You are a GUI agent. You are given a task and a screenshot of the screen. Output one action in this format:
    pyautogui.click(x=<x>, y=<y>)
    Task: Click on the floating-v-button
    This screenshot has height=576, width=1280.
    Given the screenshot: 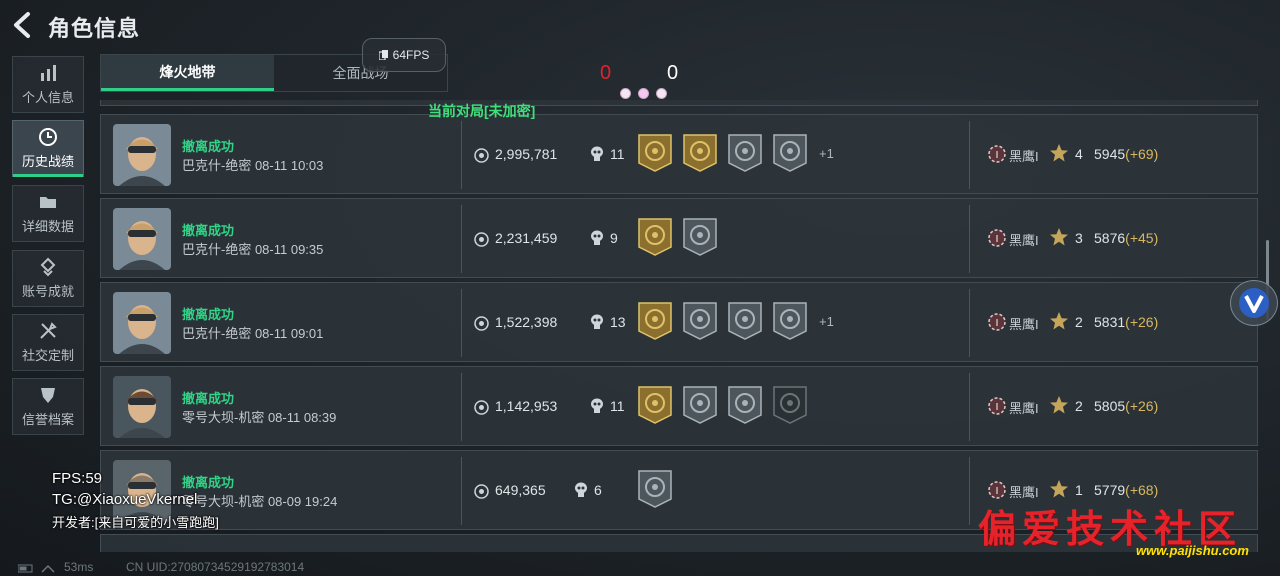 What is the action you would take?
    pyautogui.click(x=1254, y=303)
    